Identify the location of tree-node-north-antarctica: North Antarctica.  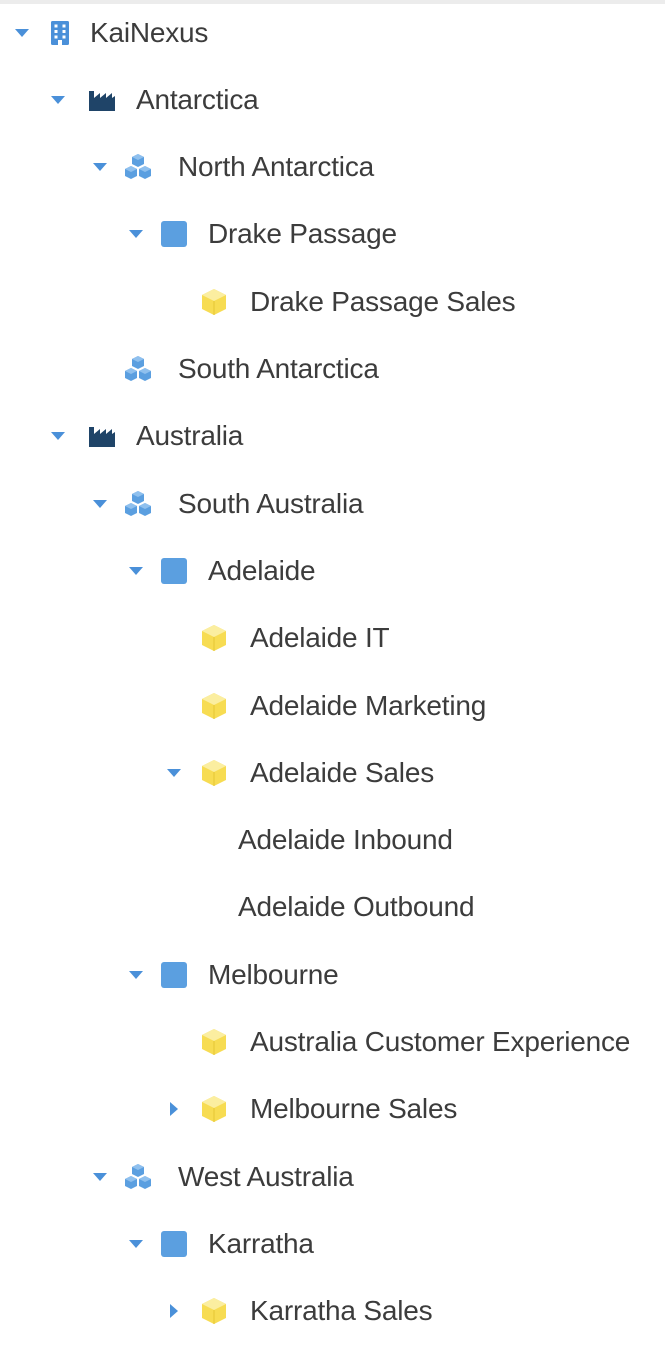
(332, 167).